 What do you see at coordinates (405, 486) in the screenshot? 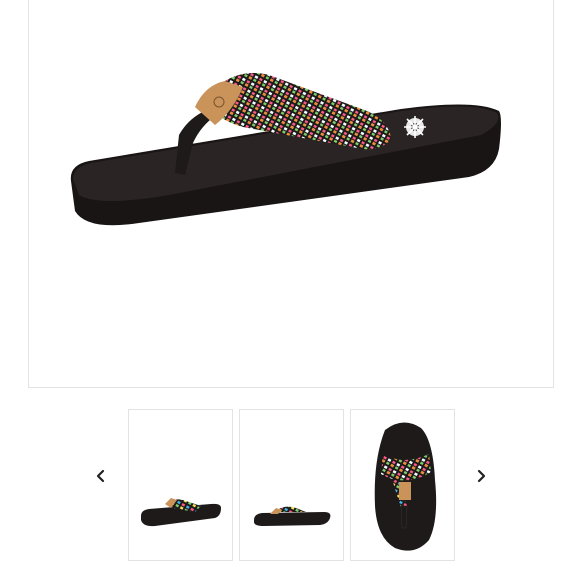
I see `sandal-top-down-thumbnail` at bounding box center [405, 486].